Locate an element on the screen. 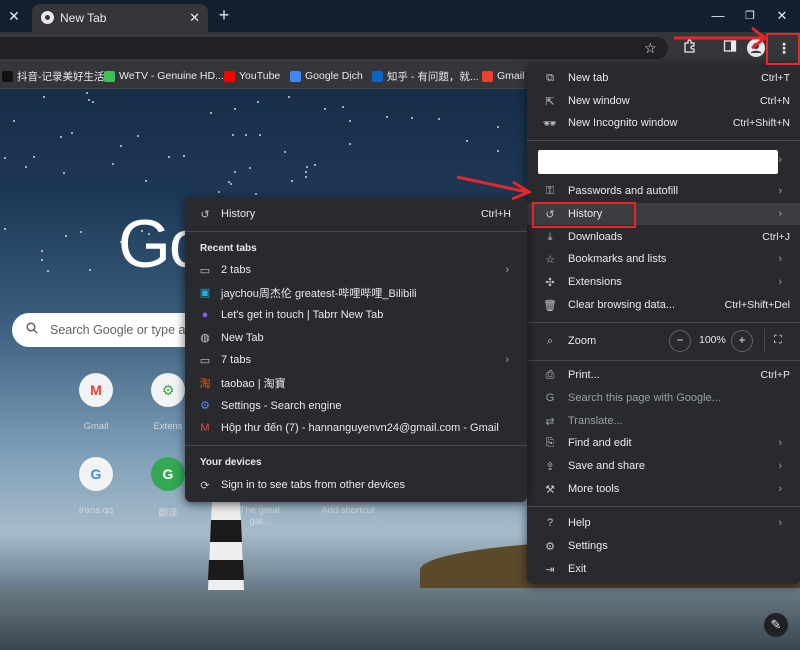 This screenshot has height=650, width=800. fullscreen-icon: ⛶ is located at coordinates (778, 340).